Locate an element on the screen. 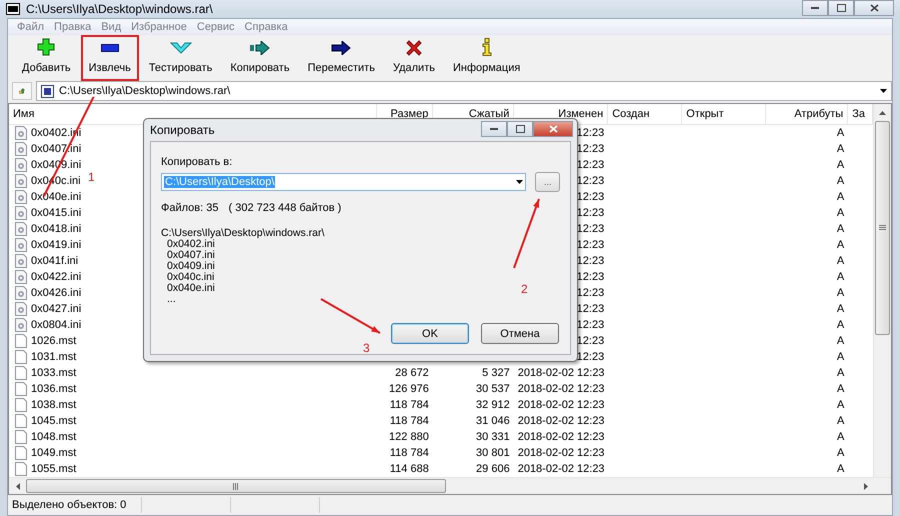  minimize-icon is located at coordinates (815, 8).